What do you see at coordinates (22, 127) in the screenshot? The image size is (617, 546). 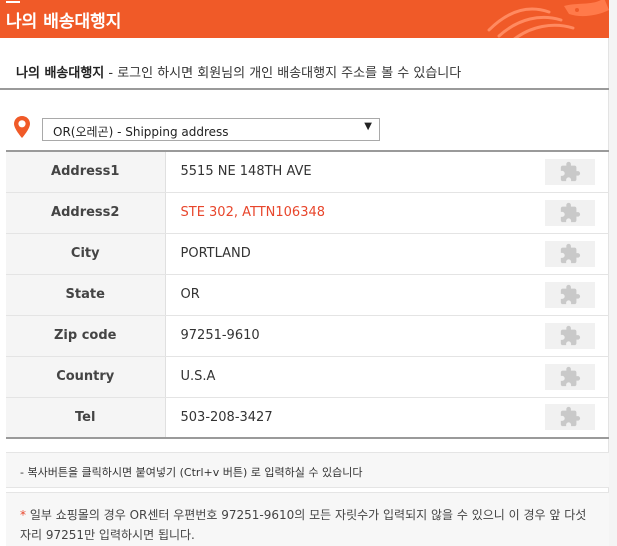 I see `location-pin-icon` at bounding box center [22, 127].